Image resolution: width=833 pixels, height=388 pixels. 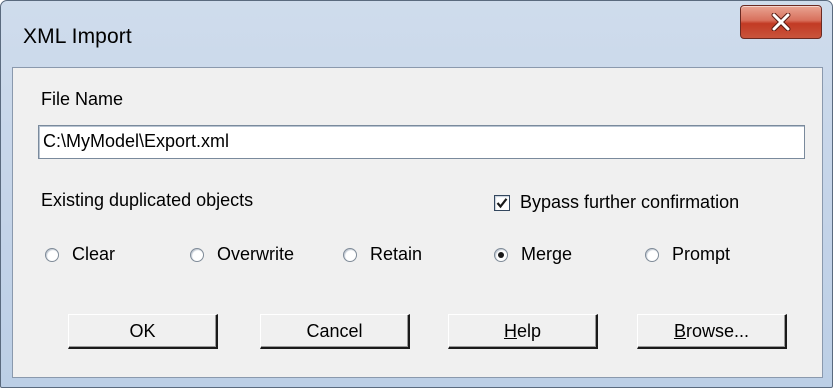 I want to click on close-button, so click(x=781, y=22).